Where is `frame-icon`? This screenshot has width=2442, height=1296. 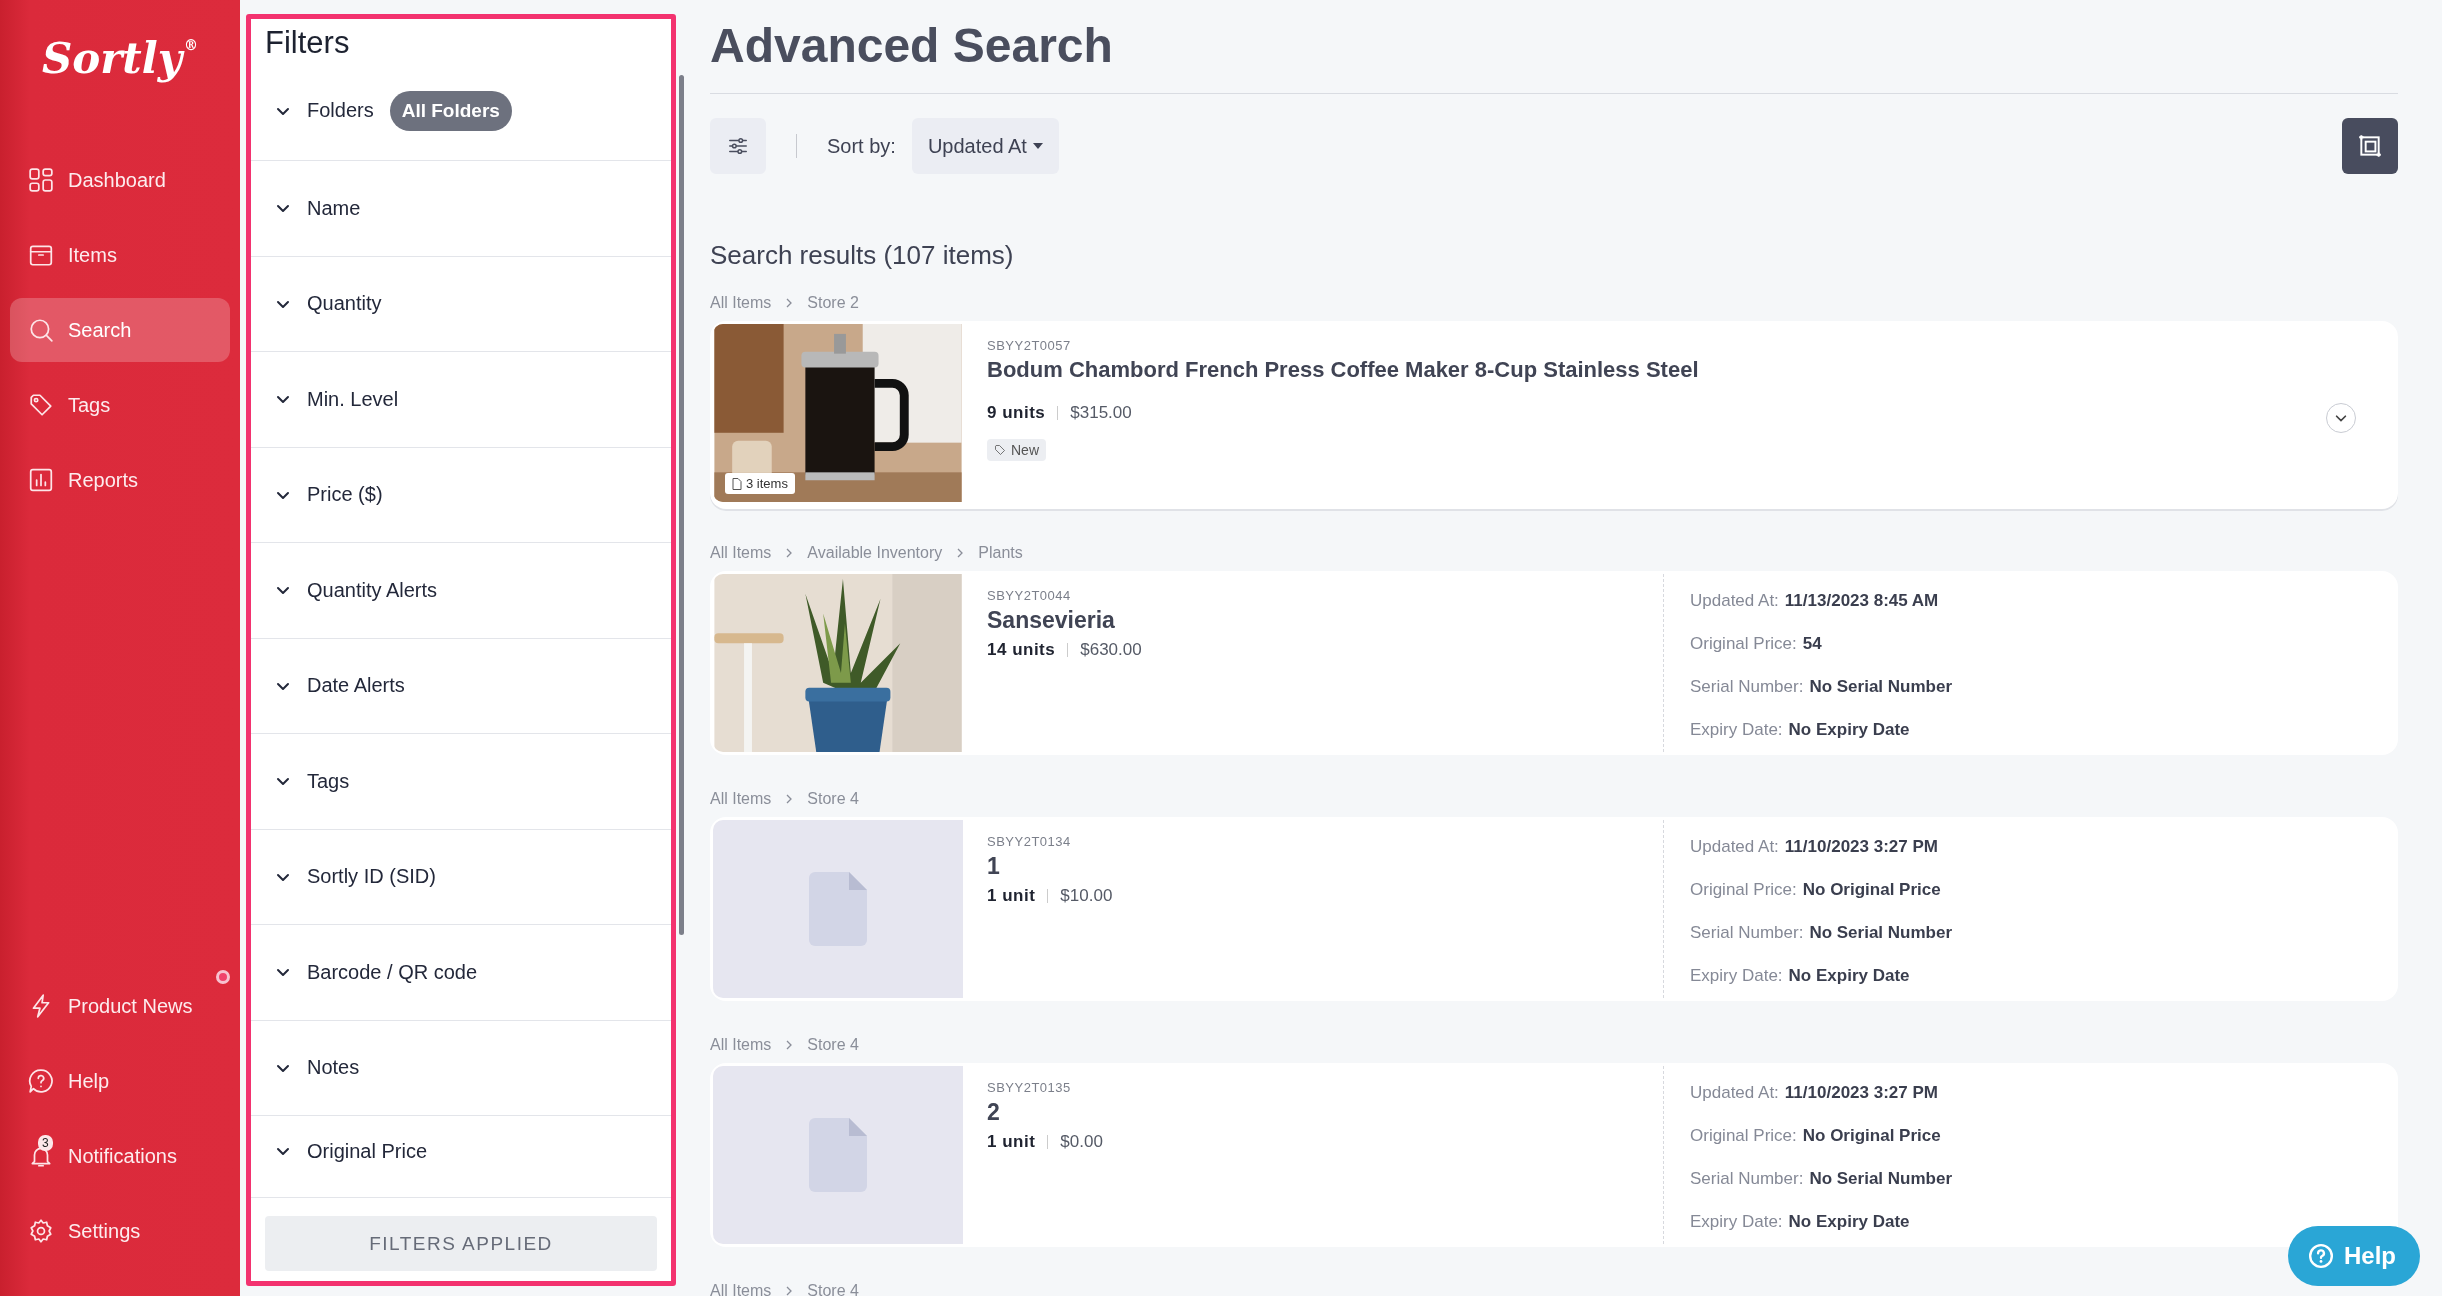 frame-icon is located at coordinates (2370, 146).